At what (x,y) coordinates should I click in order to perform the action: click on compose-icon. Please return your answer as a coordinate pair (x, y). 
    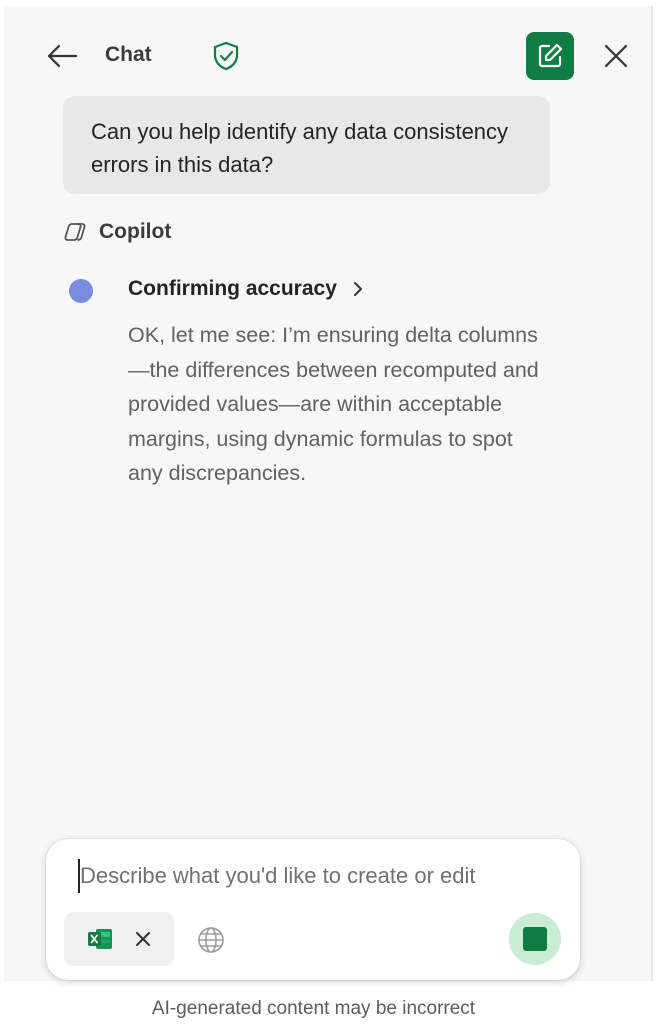
    Looking at the image, I should click on (550, 55).